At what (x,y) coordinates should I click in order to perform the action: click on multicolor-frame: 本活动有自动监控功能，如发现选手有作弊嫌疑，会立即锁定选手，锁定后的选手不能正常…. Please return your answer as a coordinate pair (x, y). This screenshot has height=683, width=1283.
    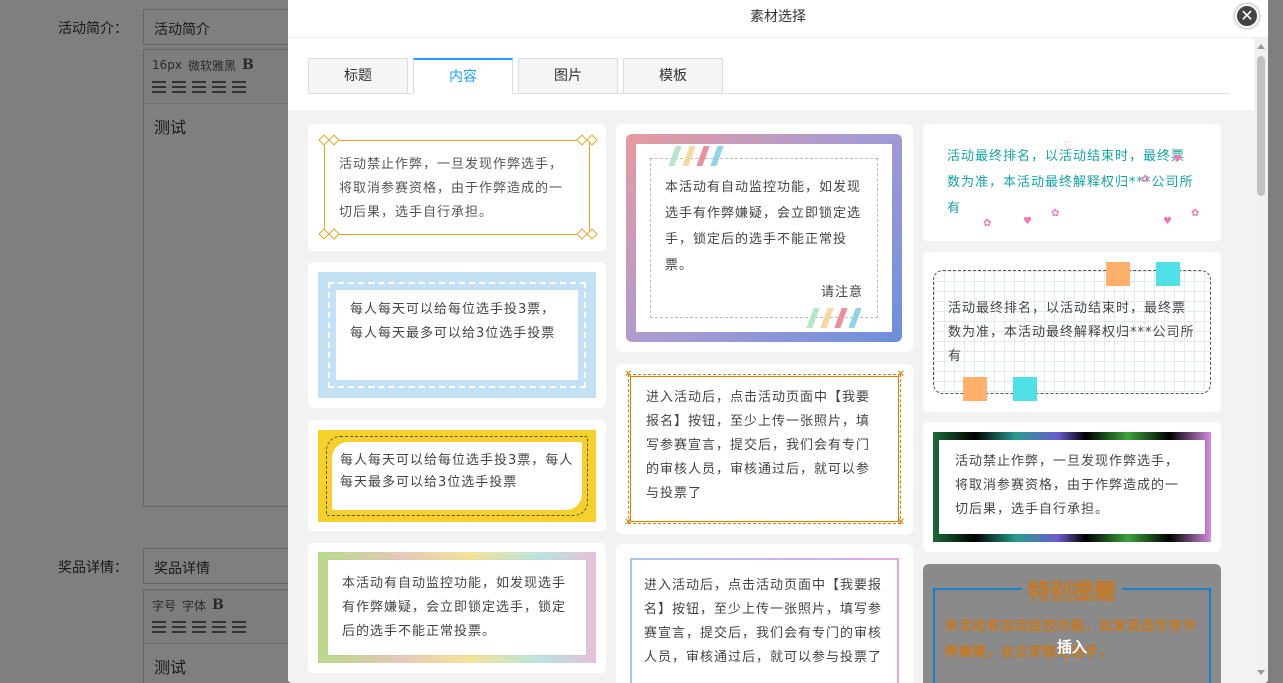
    Looking at the image, I should click on (457, 607).